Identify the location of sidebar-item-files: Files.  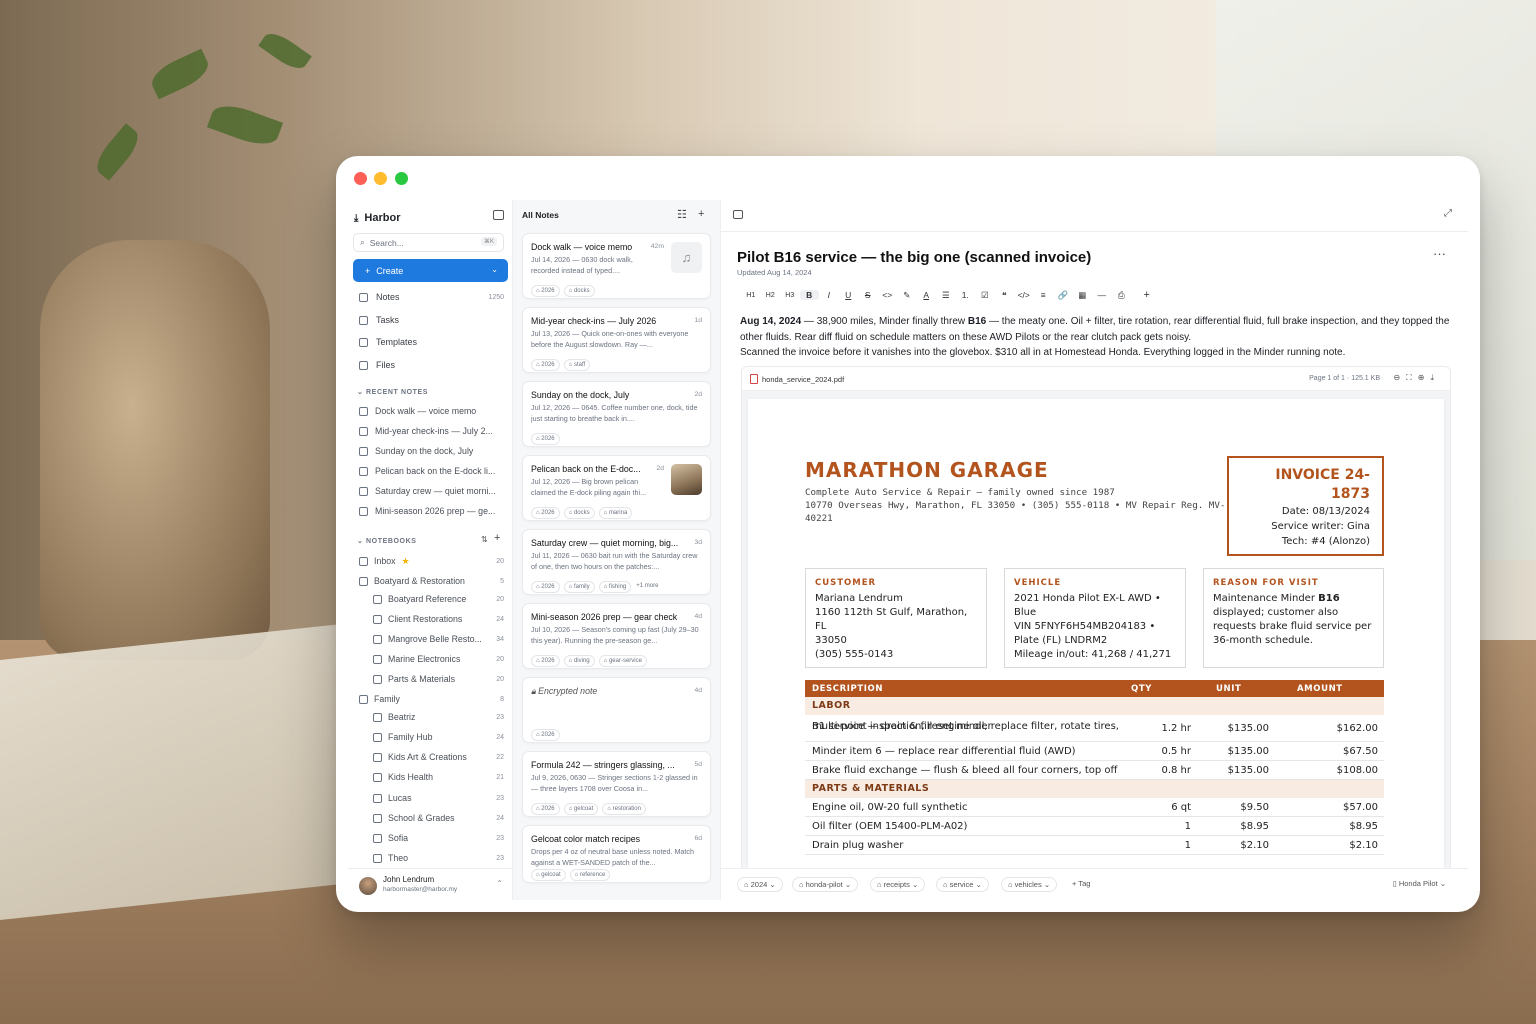
(431, 365).